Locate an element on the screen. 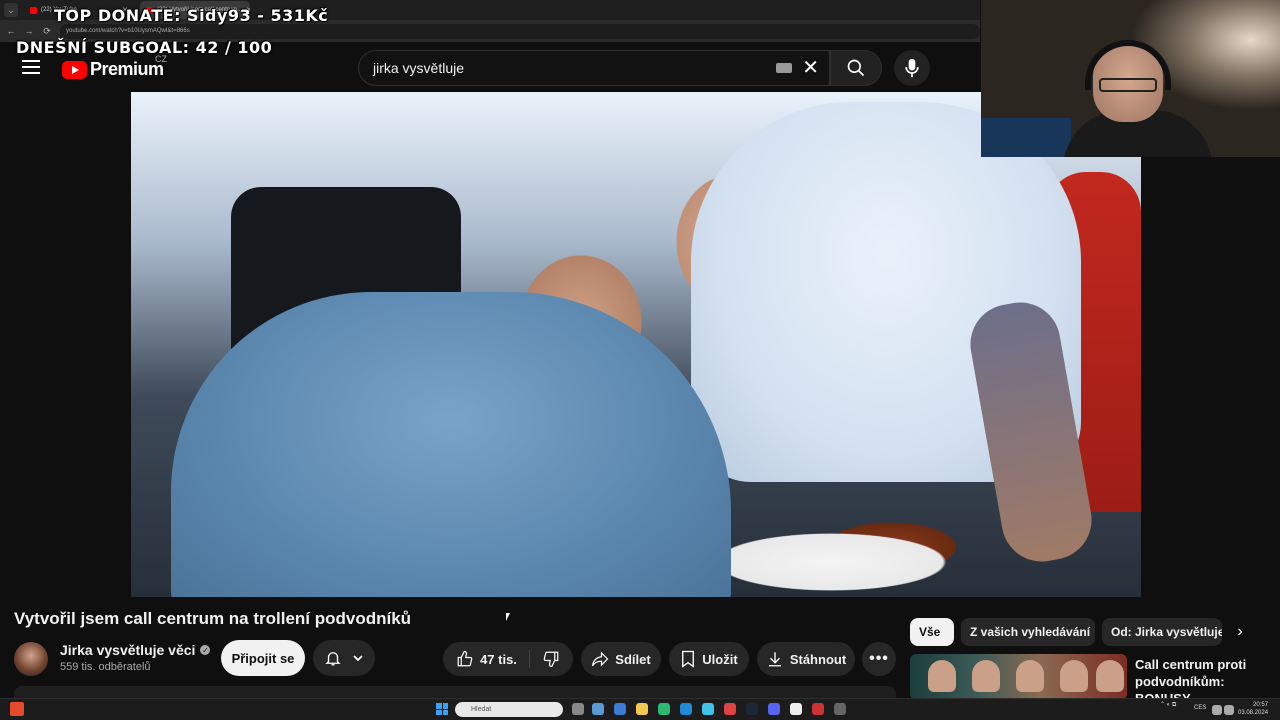  webcam-glasses is located at coordinates (1128, 85).